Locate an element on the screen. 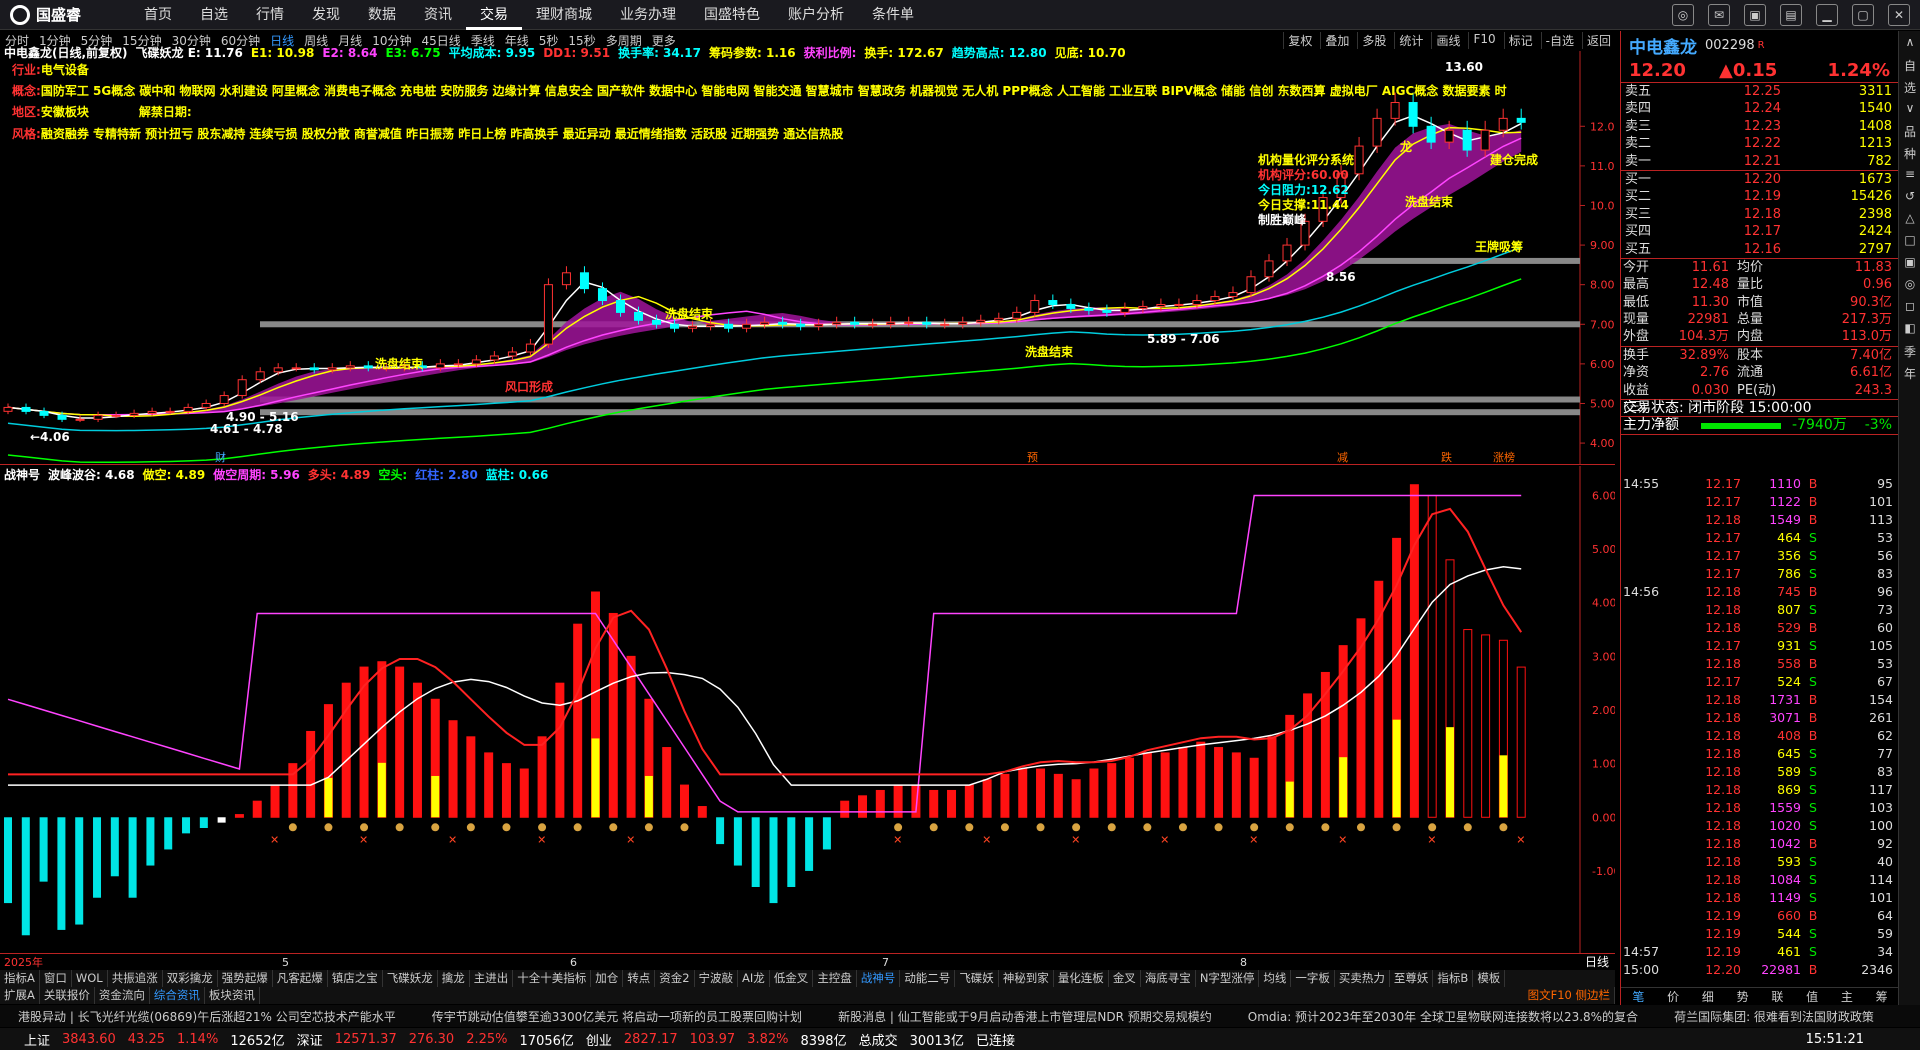 This screenshot has width=1920, height=1050. chat-icon: ◎ is located at coordinates (1683, 15).